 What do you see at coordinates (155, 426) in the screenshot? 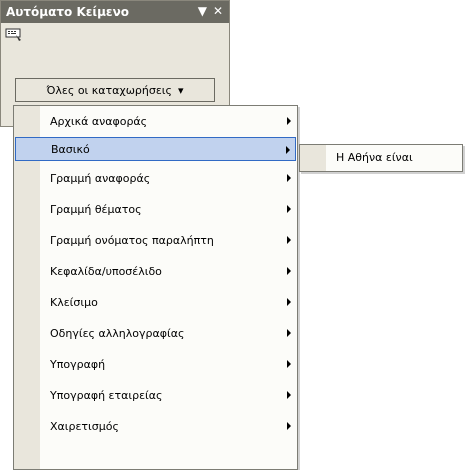
I see `menu-item-salutation: Χαιρετισμός` at bounding box center [155, 426].